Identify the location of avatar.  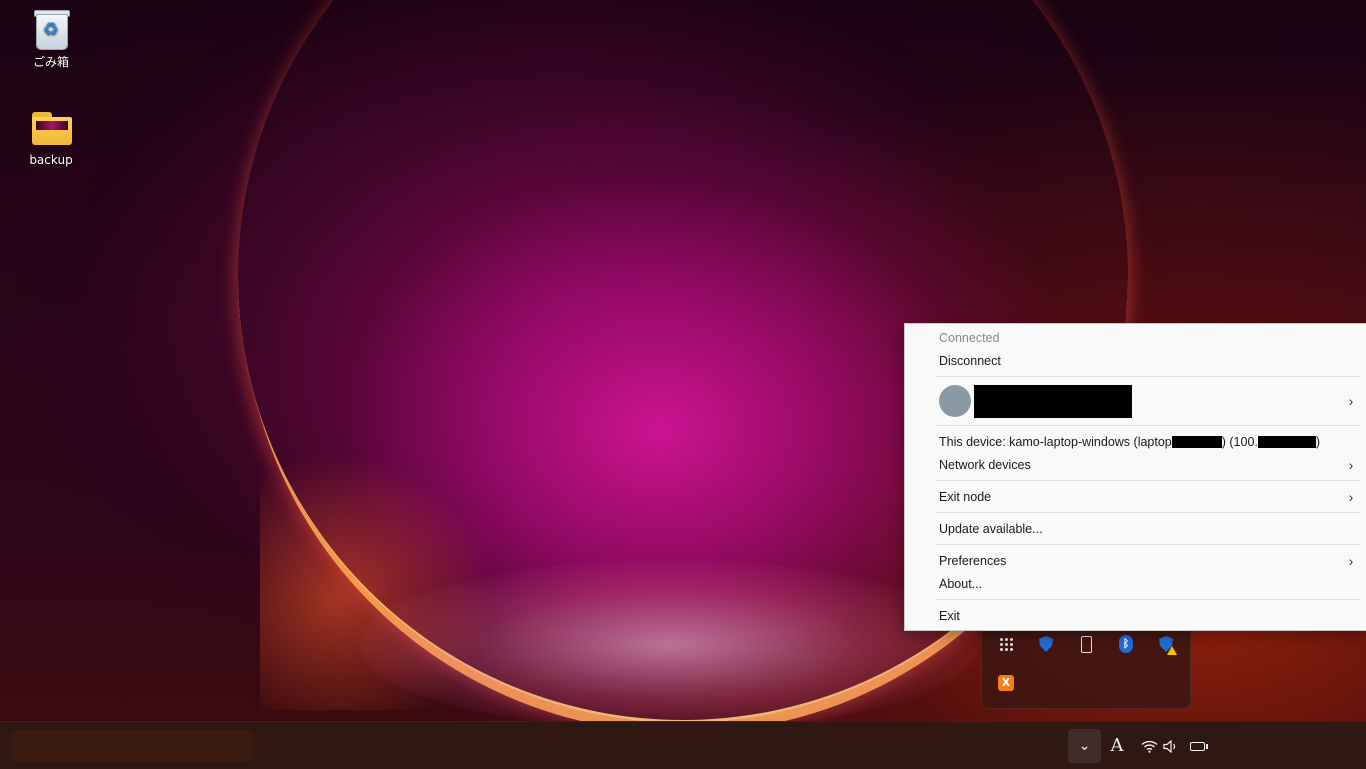
(955, 401).